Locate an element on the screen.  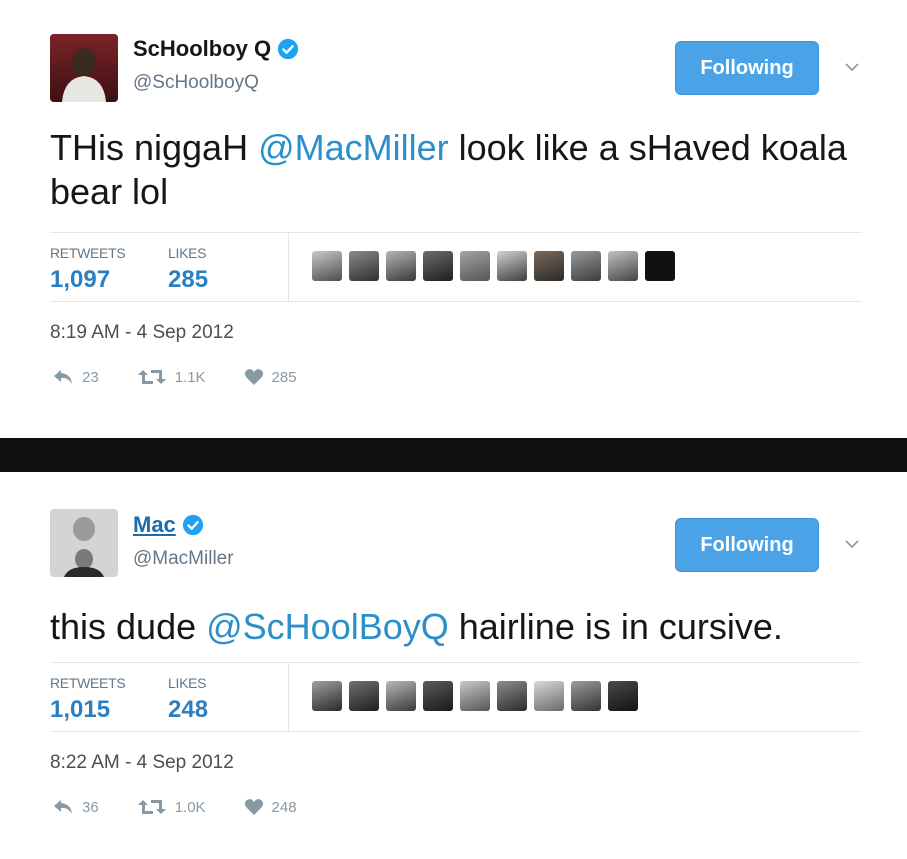
name-row: ScHoolboy Q is located at coordinates (216, 49).